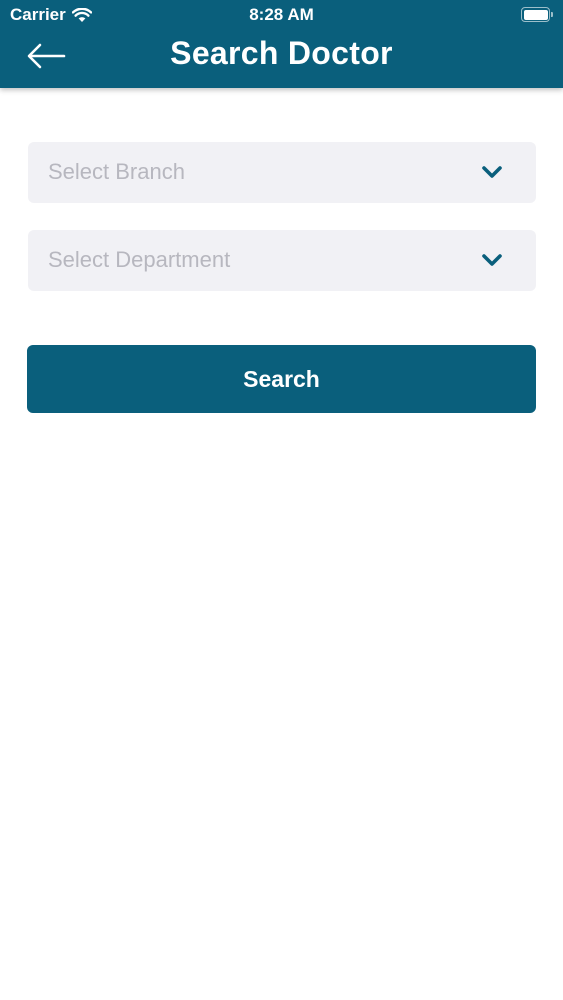  I want to click on status-time: 8:28 AM, so click(281, 14).